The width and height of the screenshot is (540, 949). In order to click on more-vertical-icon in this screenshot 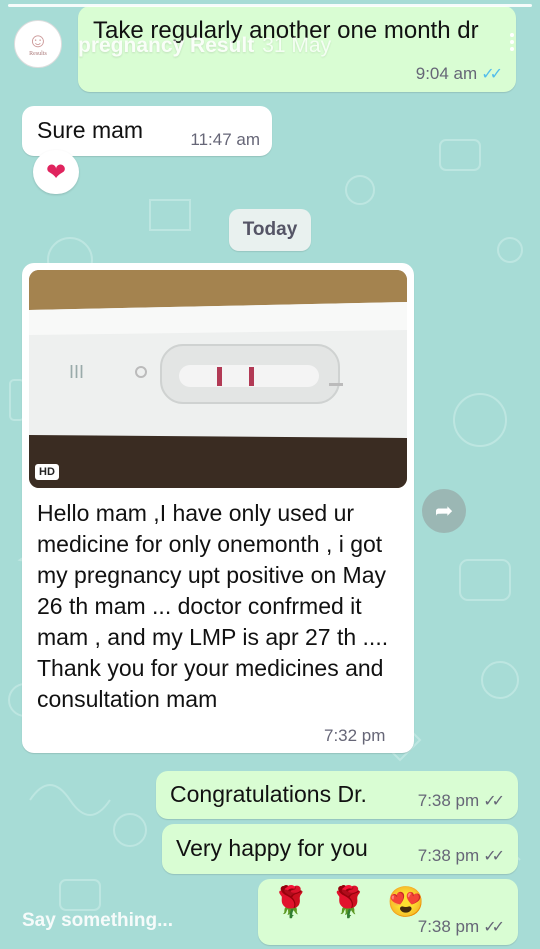, I will do `click(513, 42)`.